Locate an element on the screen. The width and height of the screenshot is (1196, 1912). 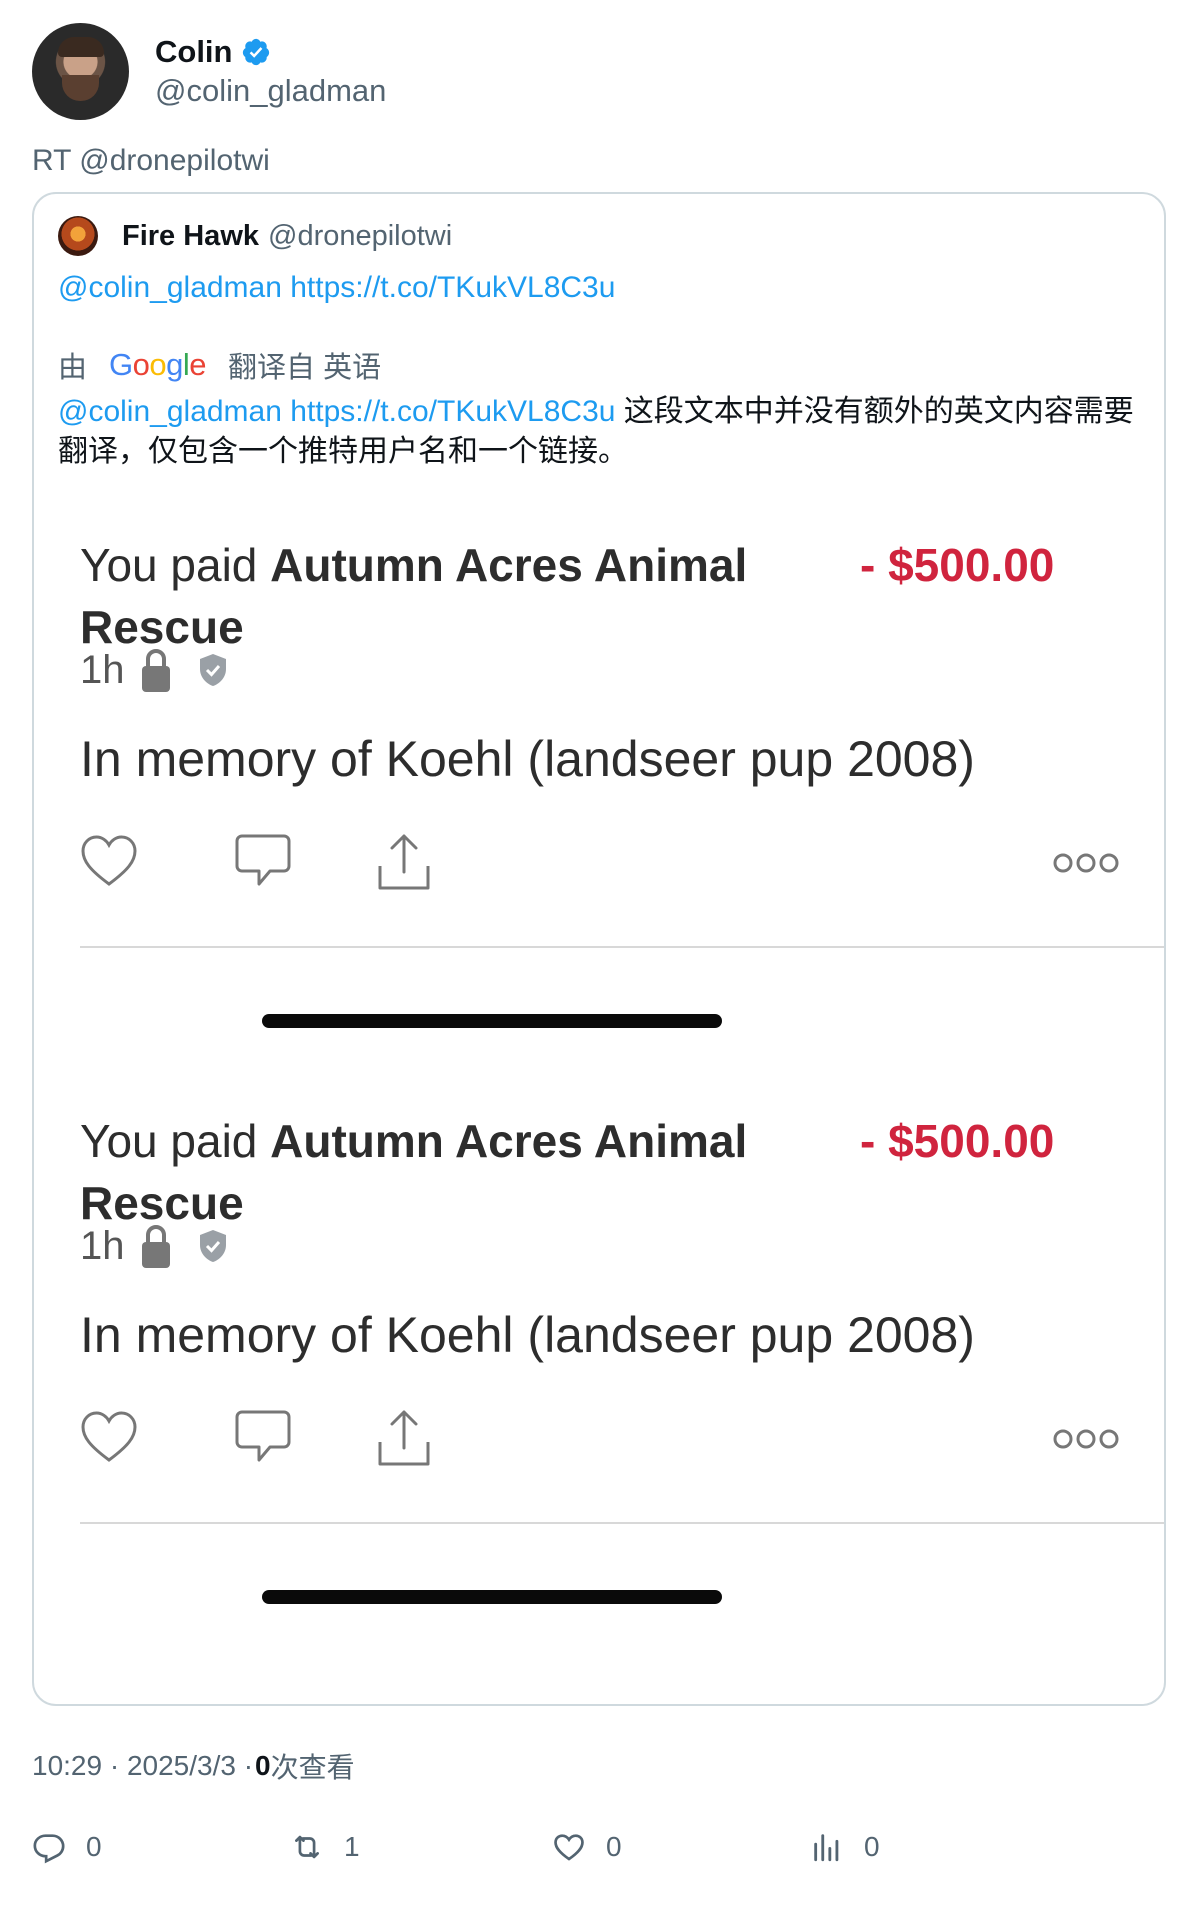
retweet-icon is located at coordinates (307, 1847).